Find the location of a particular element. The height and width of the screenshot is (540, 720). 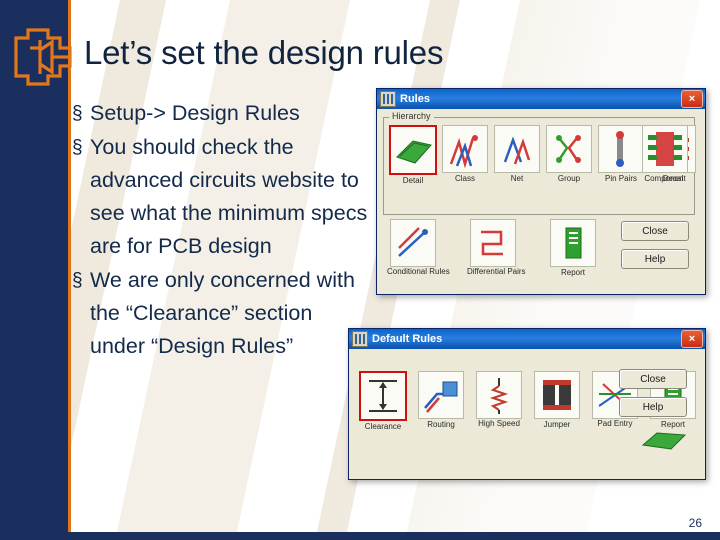

transistor-logo-icon is located at coordinates (43, 57).